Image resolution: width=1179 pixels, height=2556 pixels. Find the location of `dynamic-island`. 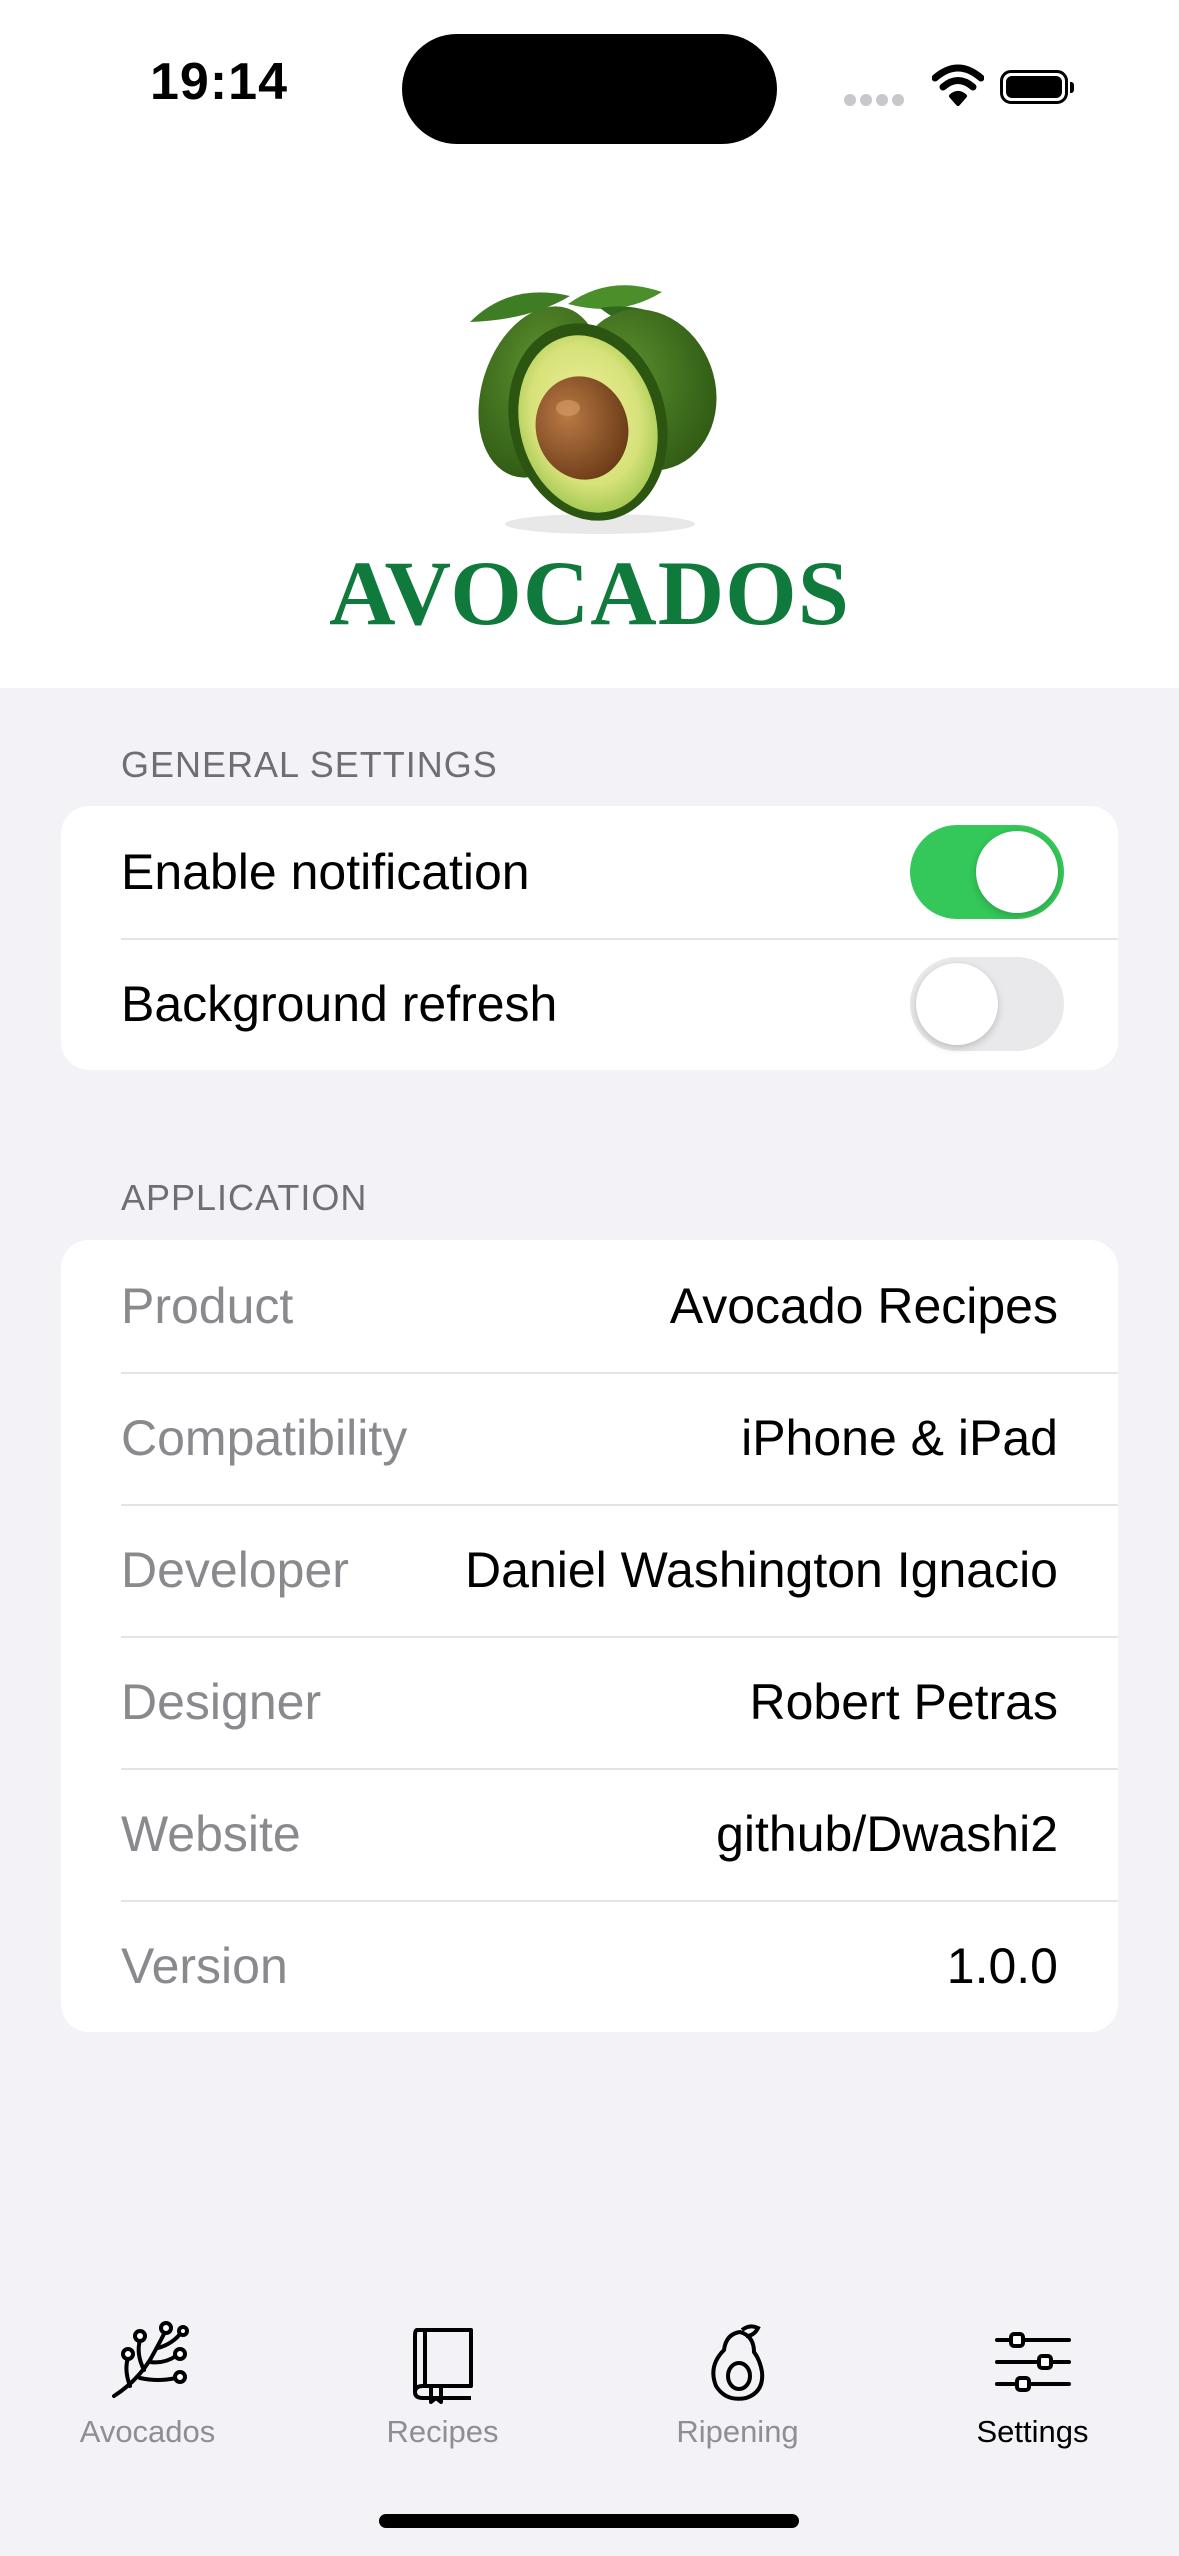

dynamic-island is located at coordinates (589, 89).